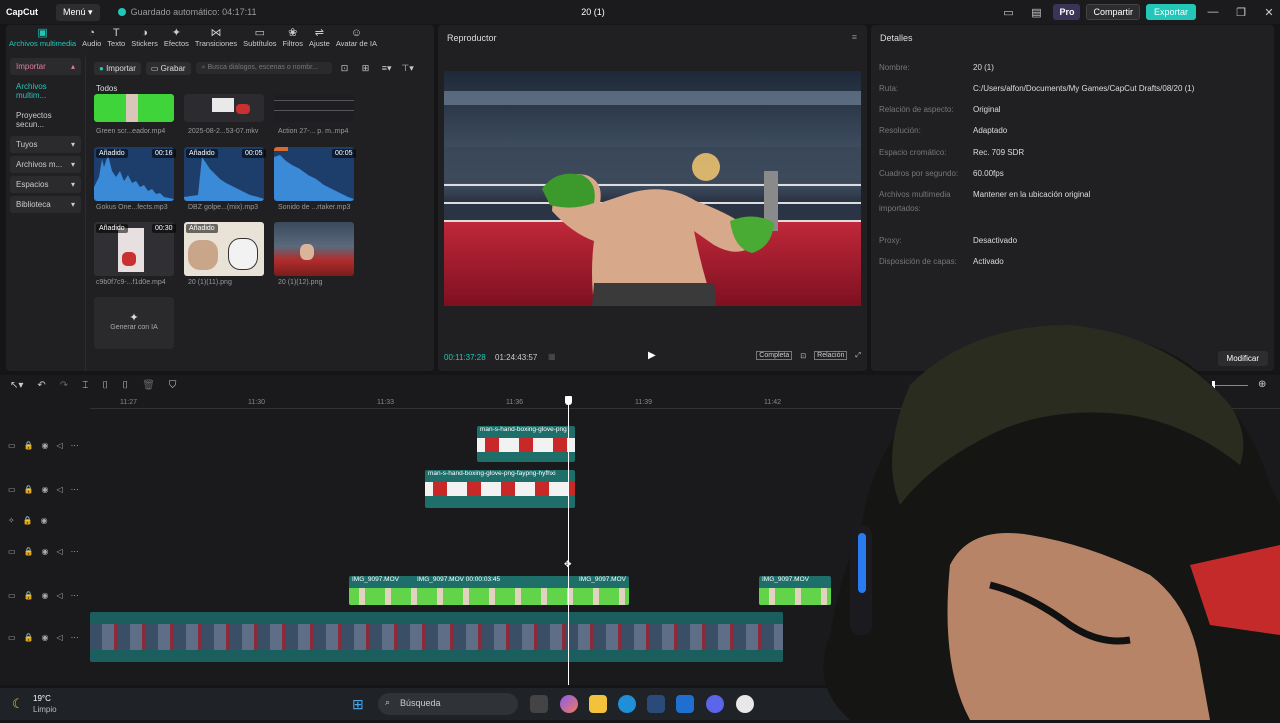 The width and height of the screenshot is (1280, 723). What do you see at coordinates (12, 637) in the screenshot?
I see `track-type-icon: ▭` at bounding box center [12, 637].